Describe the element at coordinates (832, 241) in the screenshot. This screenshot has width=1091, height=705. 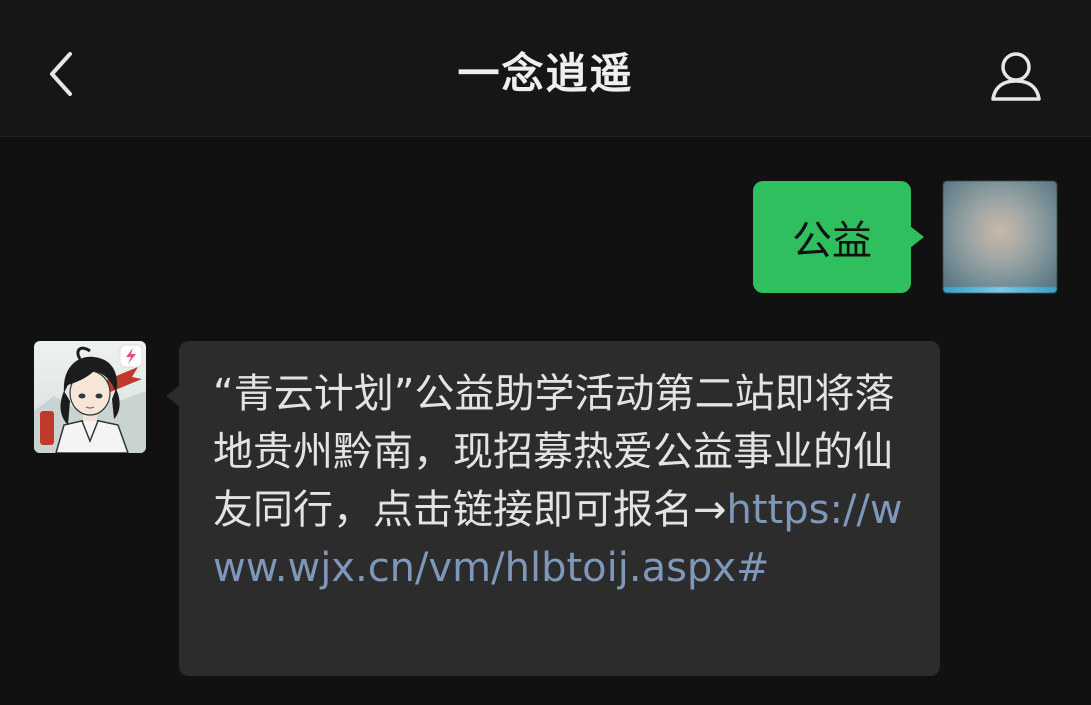
I see `outgoing-message-text: 公益` at that location.